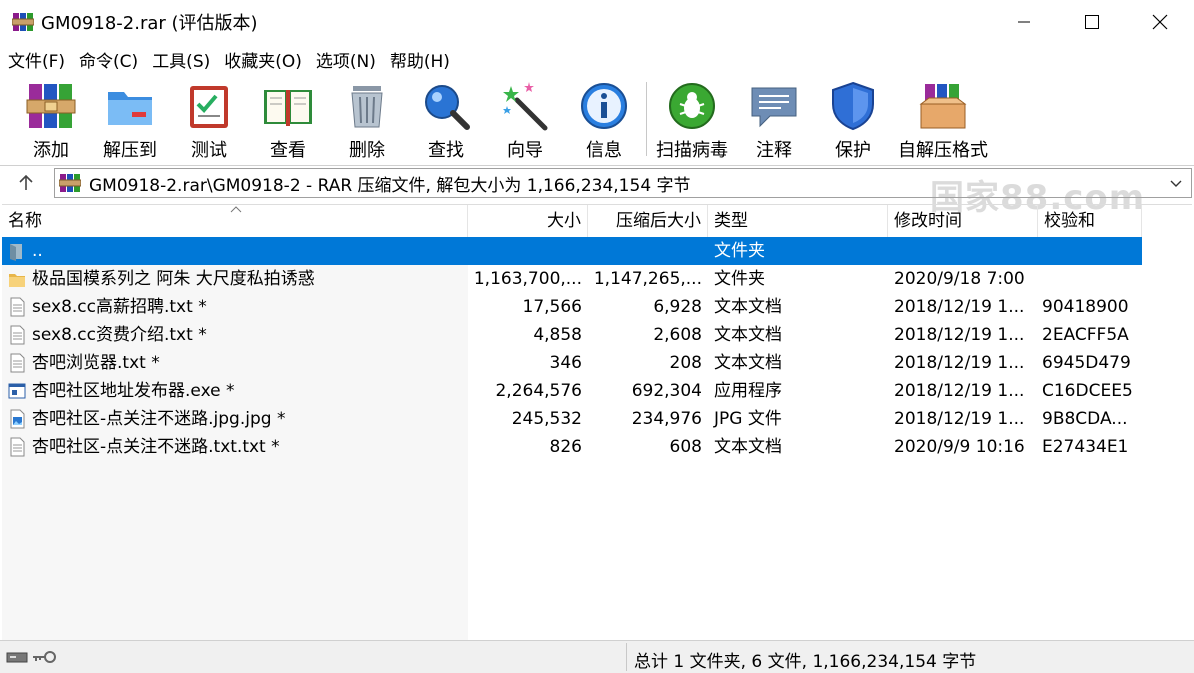 Image resolution: width=1194 pixels, height=673 pixels. I want to click on delete-label: 删除, so click(367, 150).